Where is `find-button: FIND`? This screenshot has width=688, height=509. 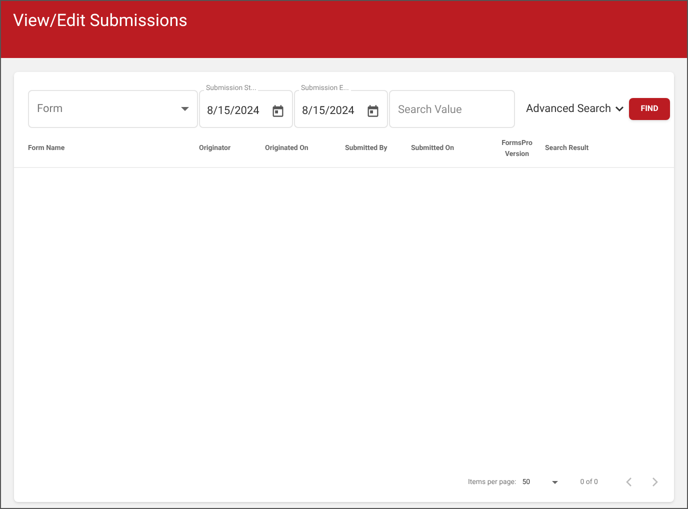 find-button: FIND is located at coordinates (649, 109).